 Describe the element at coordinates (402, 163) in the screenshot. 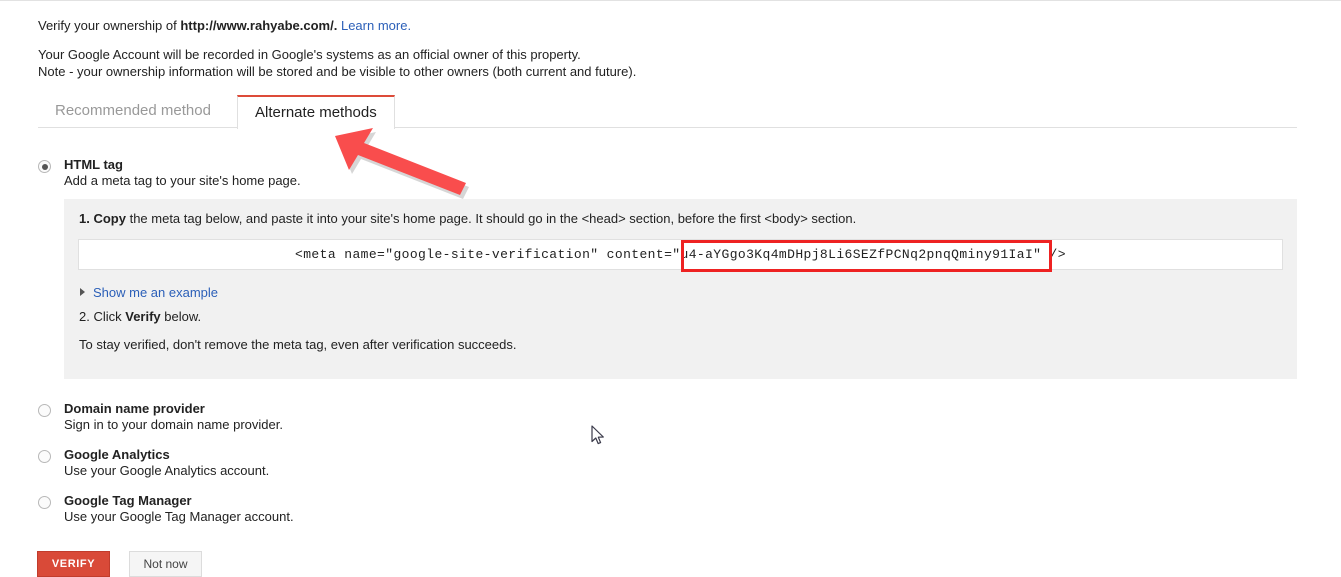

I see `annotation-arrow-icon` at that location.